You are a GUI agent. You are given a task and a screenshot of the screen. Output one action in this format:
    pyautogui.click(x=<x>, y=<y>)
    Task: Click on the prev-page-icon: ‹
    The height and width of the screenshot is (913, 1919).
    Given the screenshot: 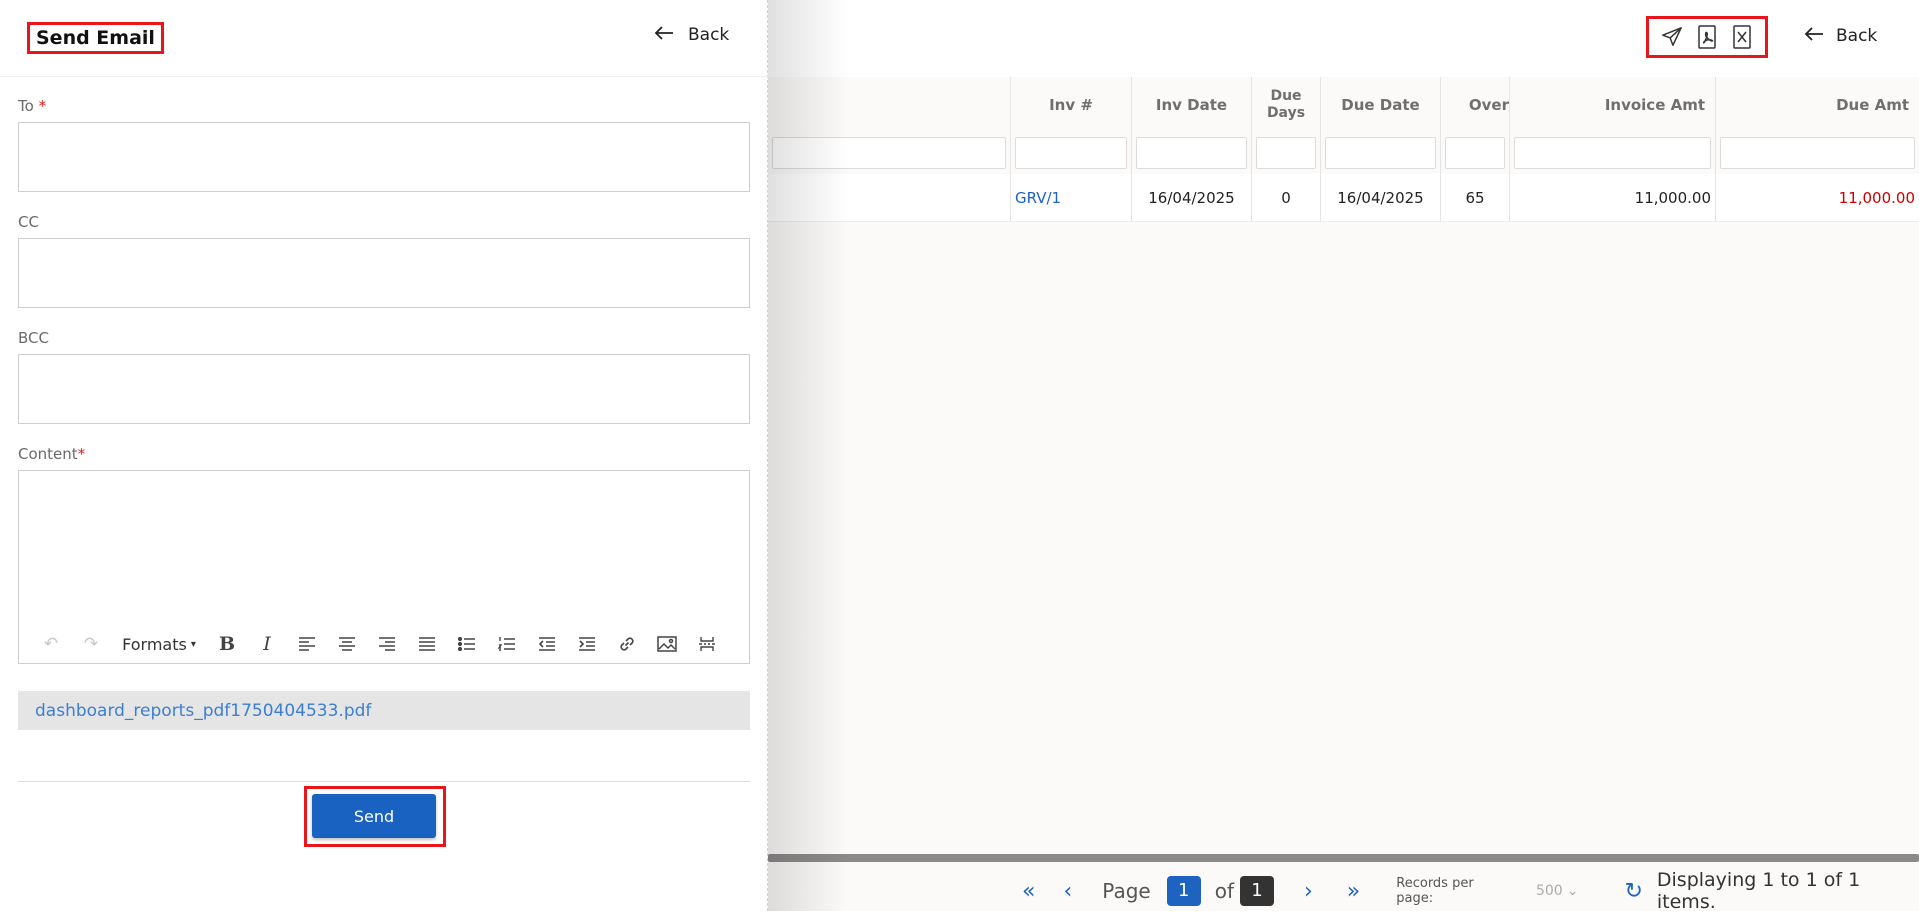 What is the action you would take?
    pyautogui.click(x=1067, y=891)
    